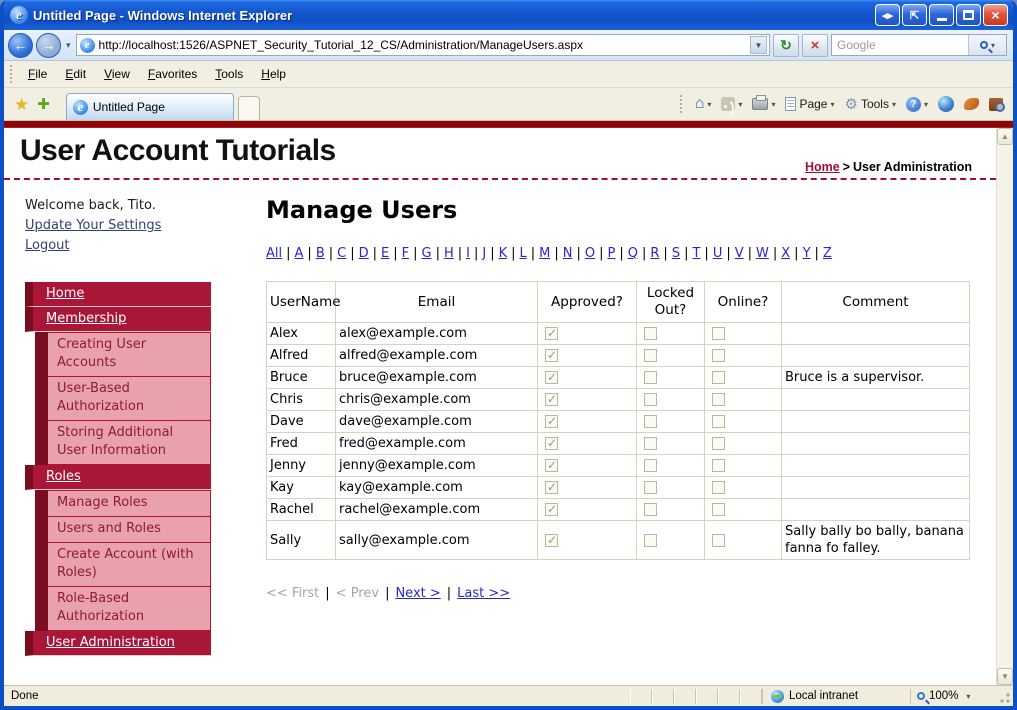 This screenshot has height=710, width=1017. I want to click on nav-roles: Roles, so click(118, 477).